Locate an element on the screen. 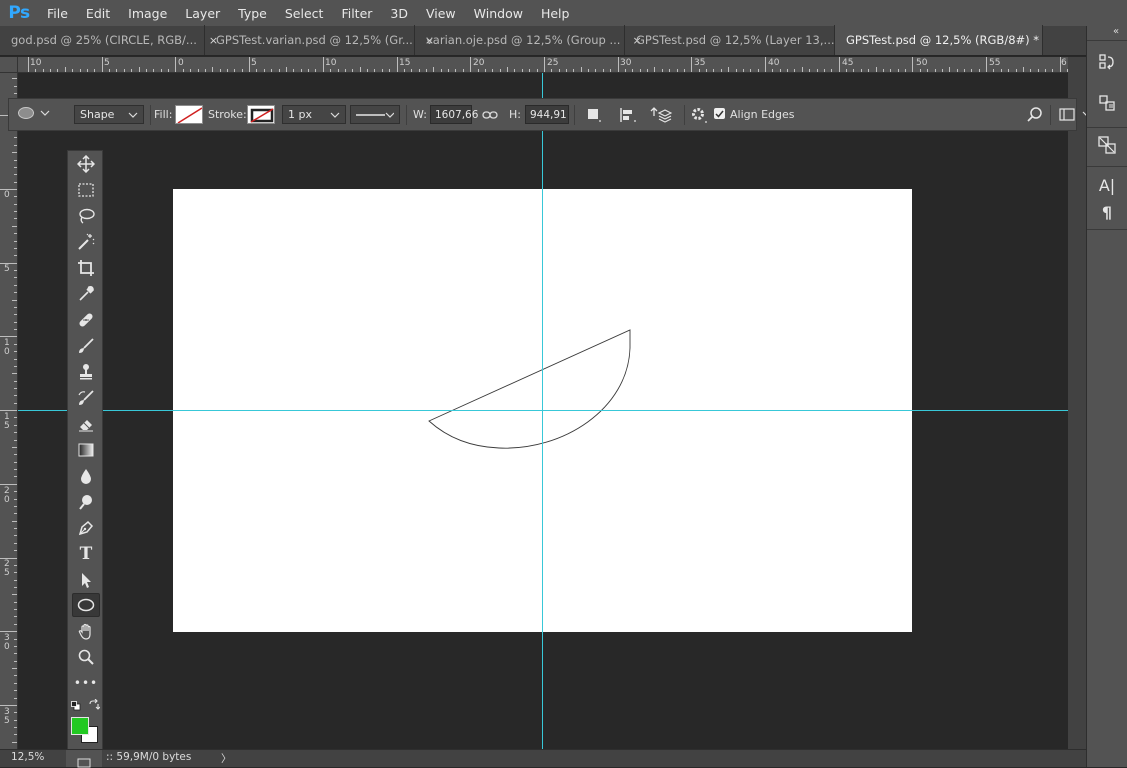 Image resolution: width=1127 pixels, height=768 pixels. edit-toolbar-button: ••• is located at coordinates (86, 683).